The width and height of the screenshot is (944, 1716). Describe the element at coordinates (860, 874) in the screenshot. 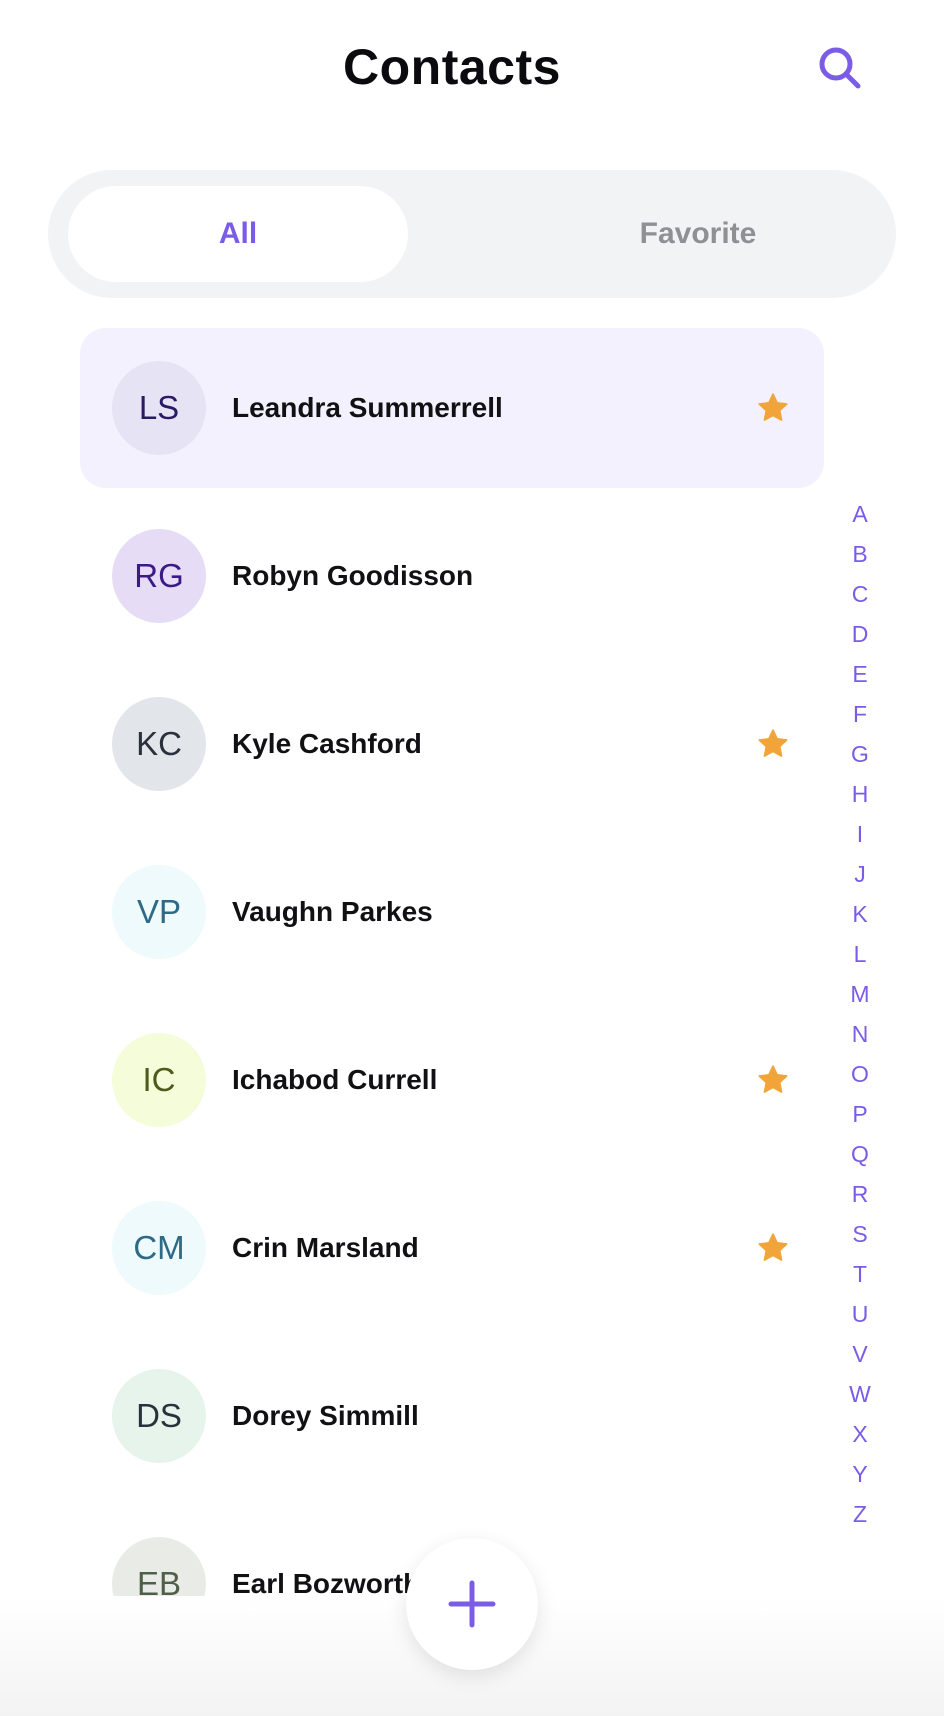

I see `alphabet-letter: J` at that location.